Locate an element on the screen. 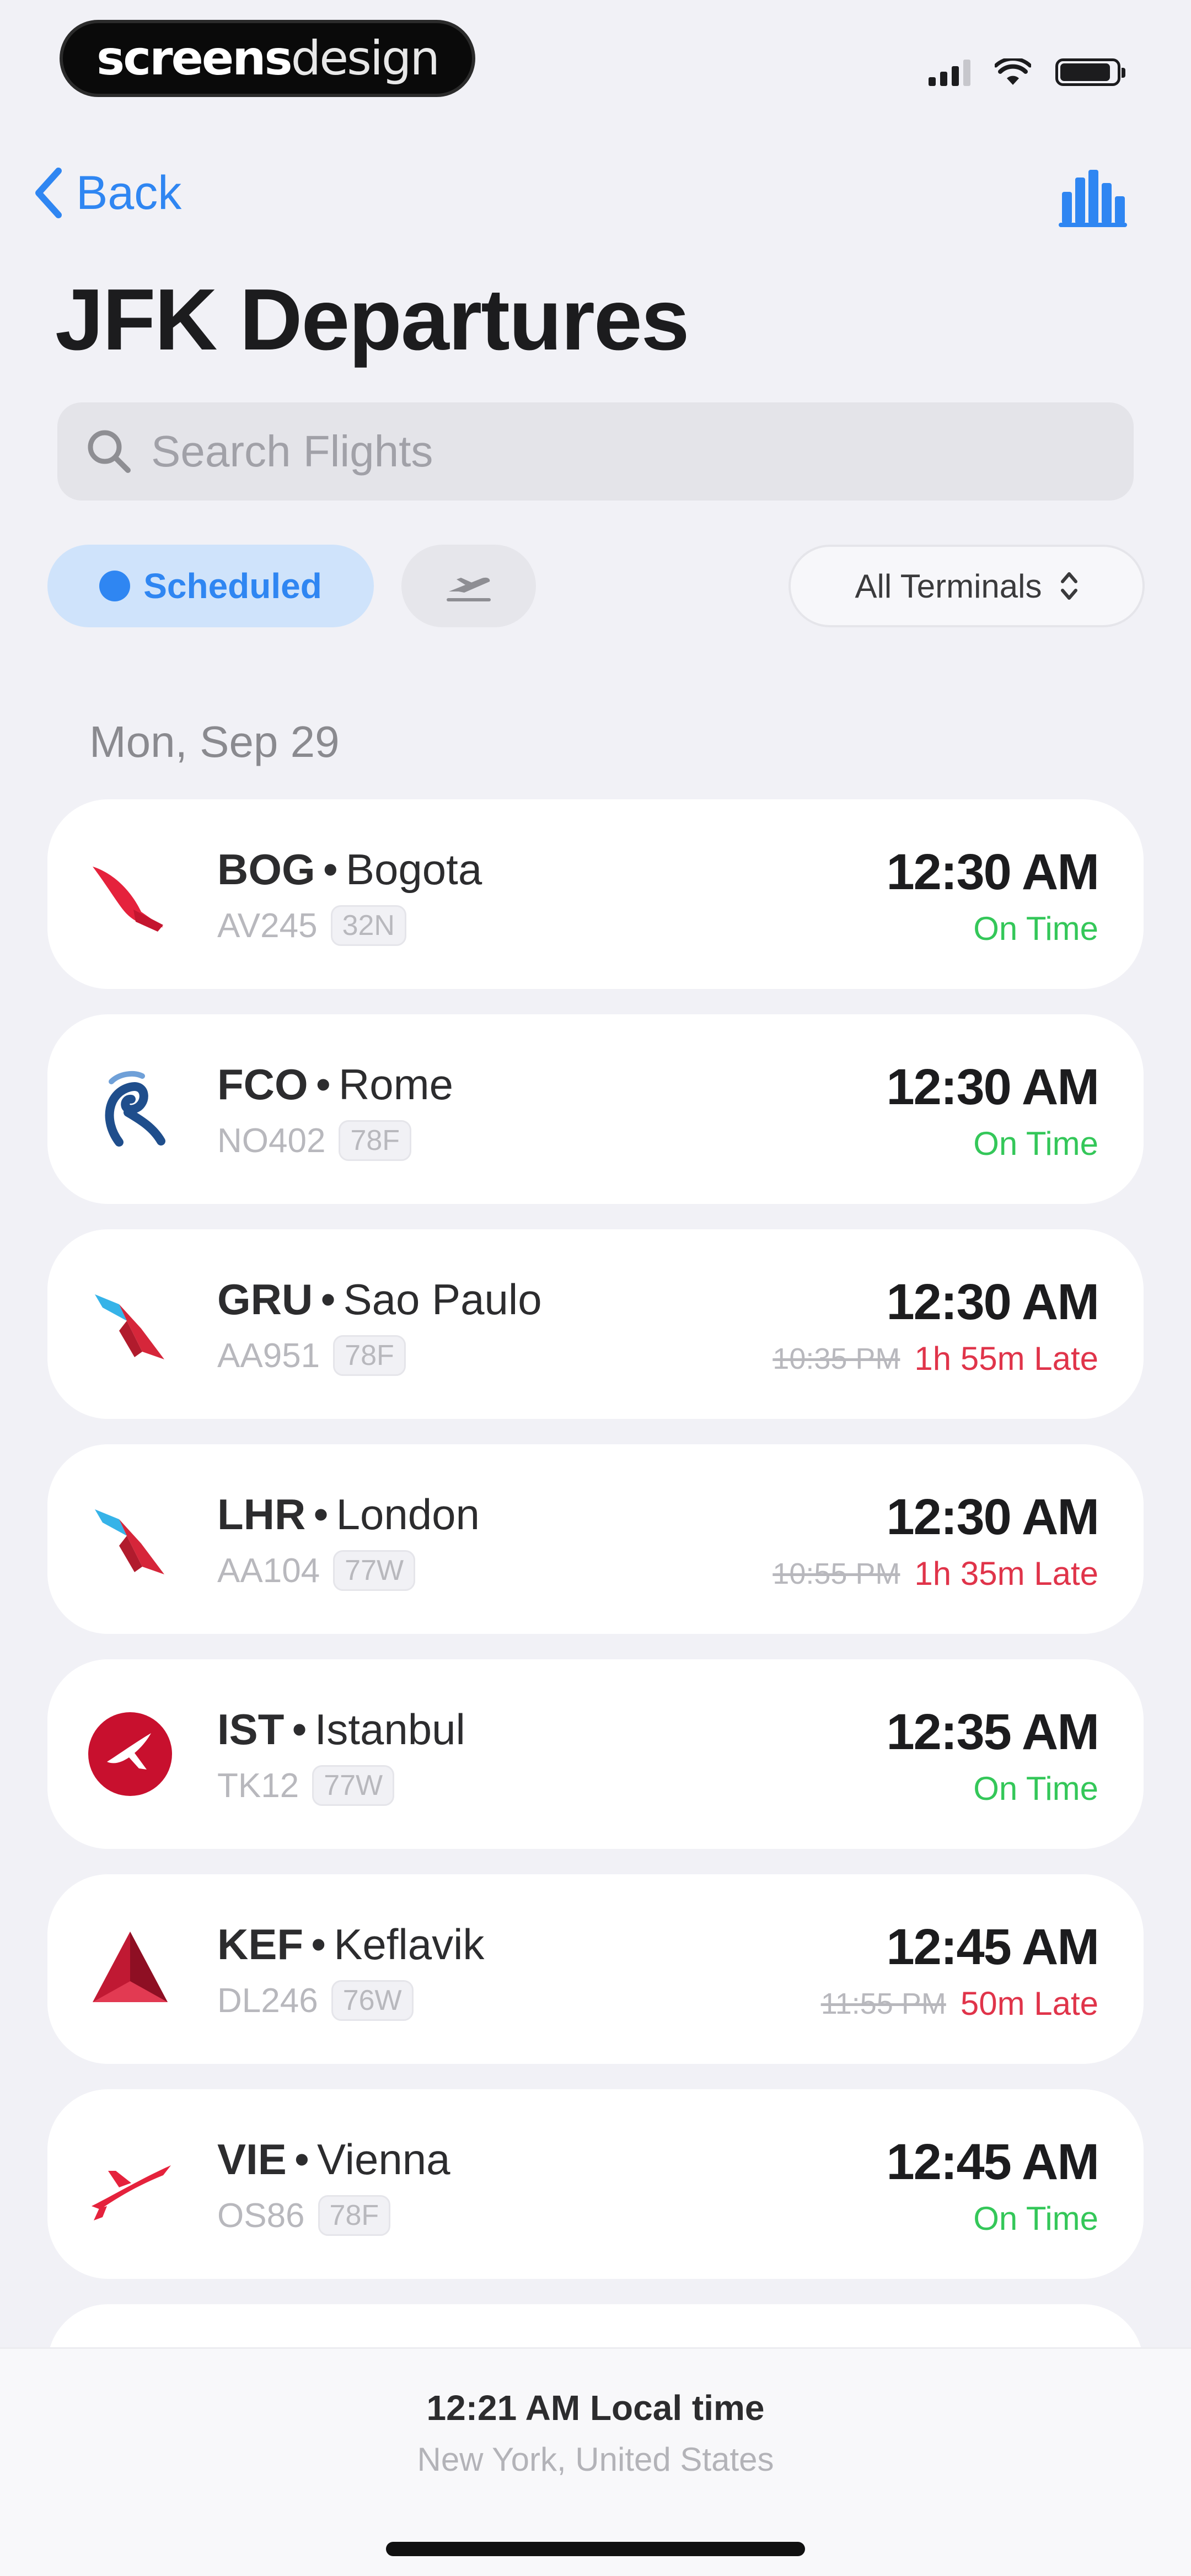 This screenshot has height=2576, width=1191. flight-route: BOG • Bogota is located at coordinates (350, 869).